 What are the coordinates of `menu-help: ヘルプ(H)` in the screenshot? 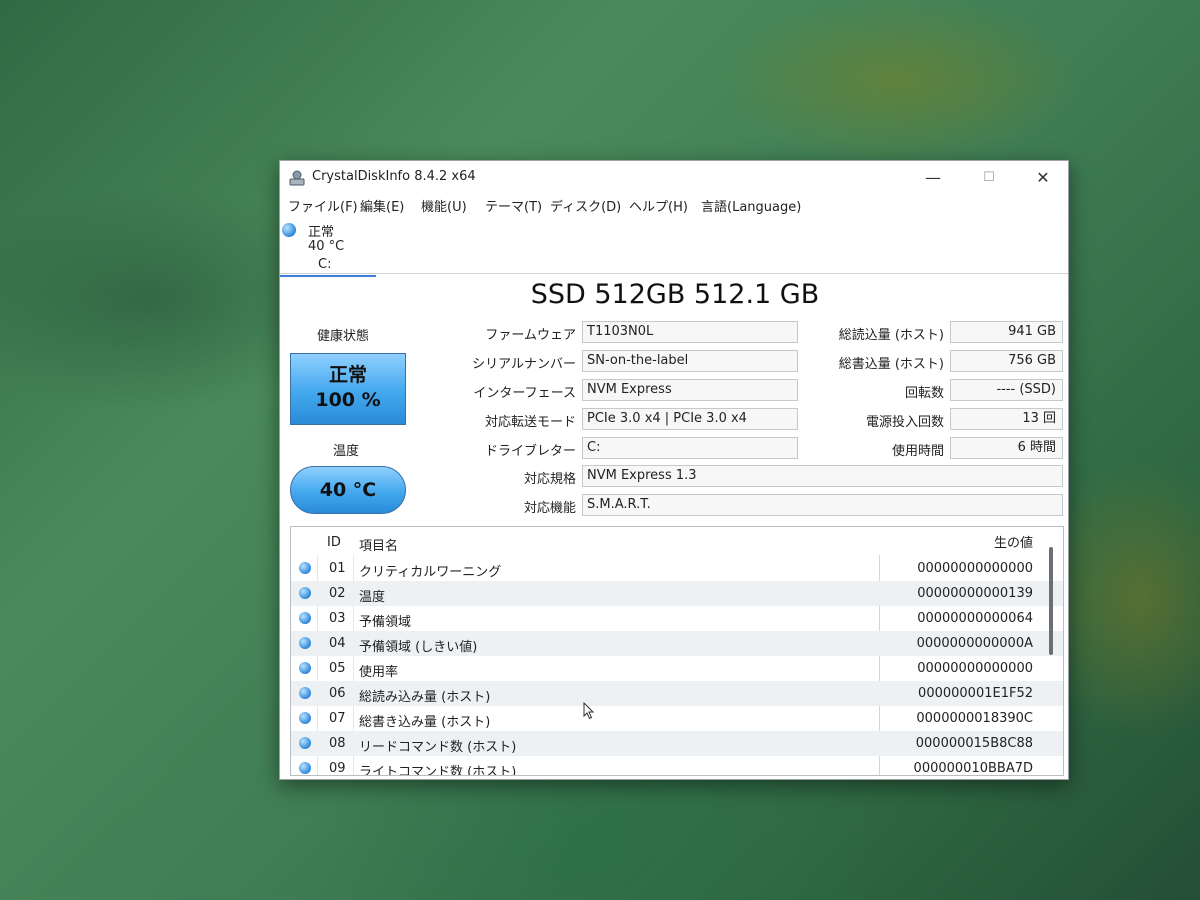 It's located at (658, 205).